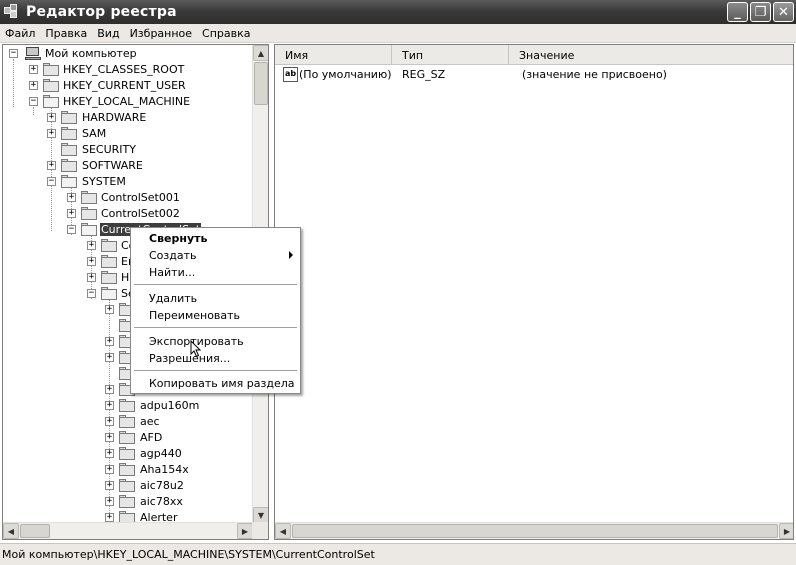  What do you see at coordinates (195, 315) in the screenshot?
I see `ctx-label: Переименовать` at bounding box center [195, 315].